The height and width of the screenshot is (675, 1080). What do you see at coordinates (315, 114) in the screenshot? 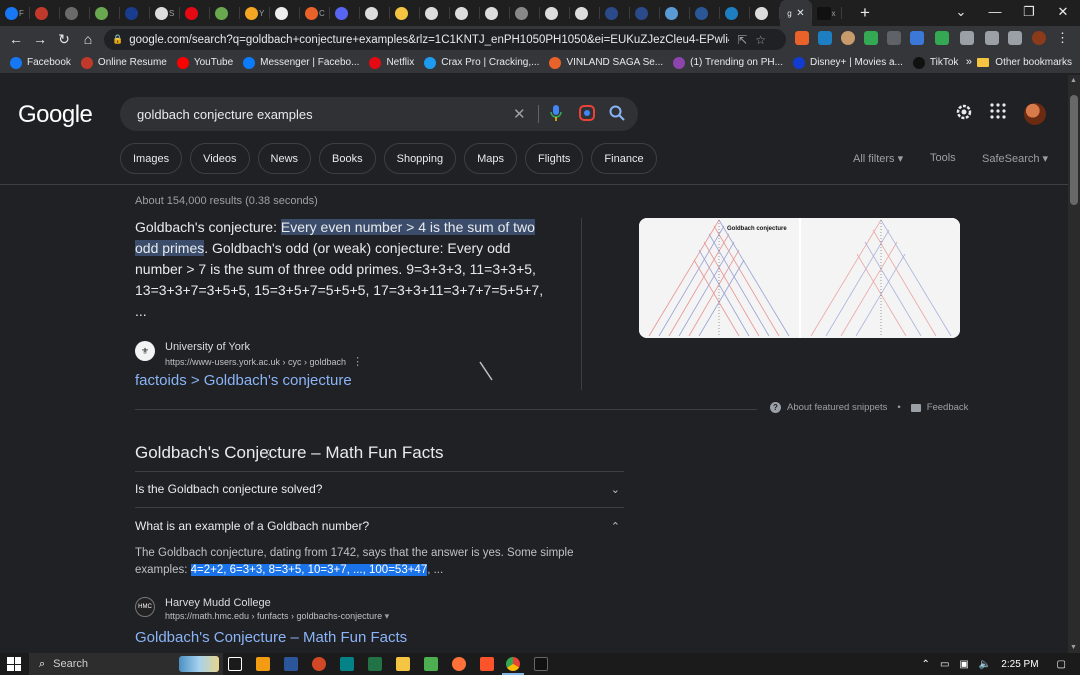
I see `search-input` at bounding box center [315, 114].